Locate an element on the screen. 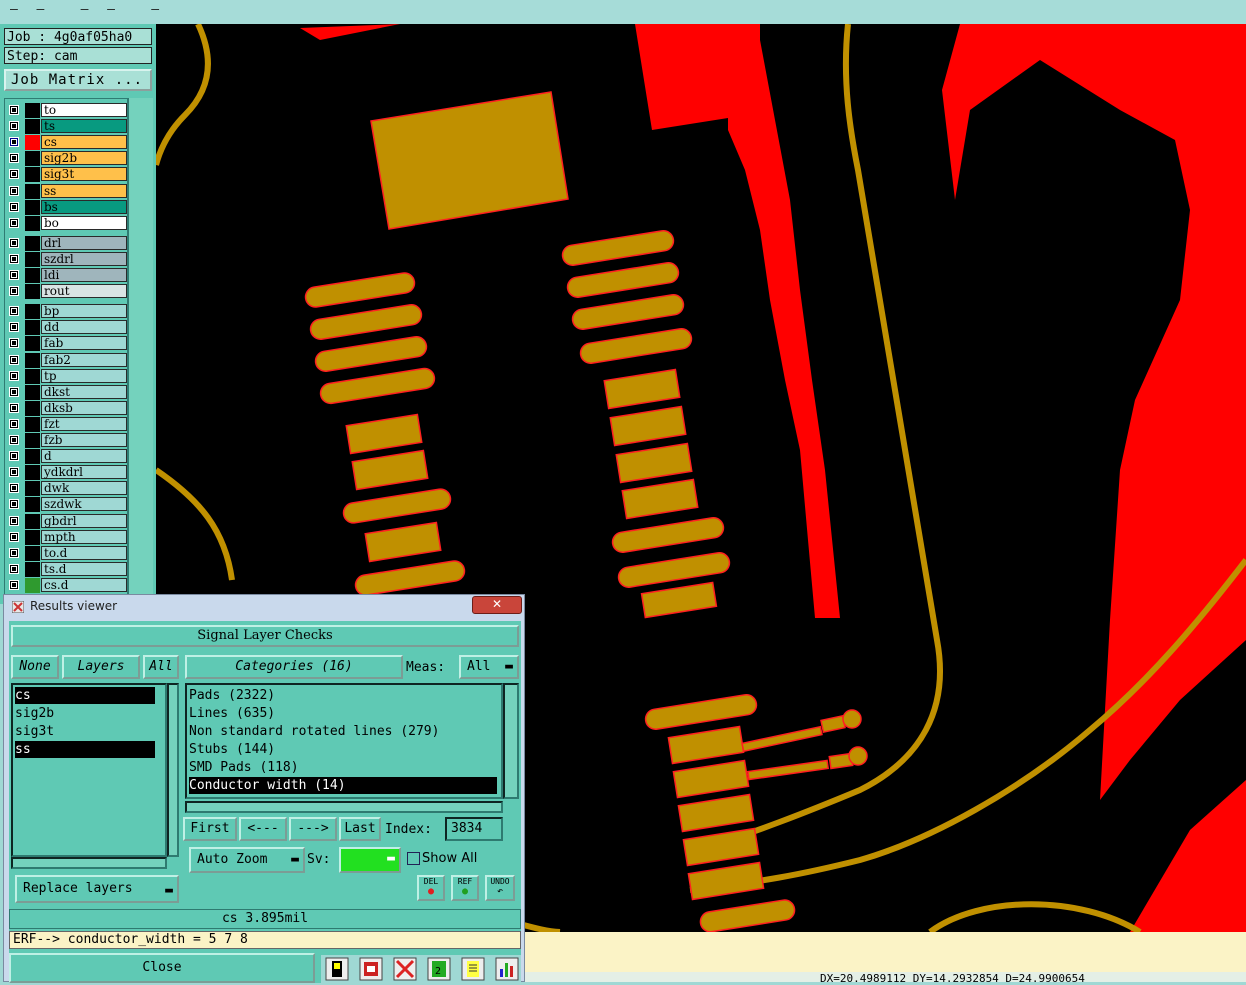  list-item: ss is located at coordinates (85, 749).